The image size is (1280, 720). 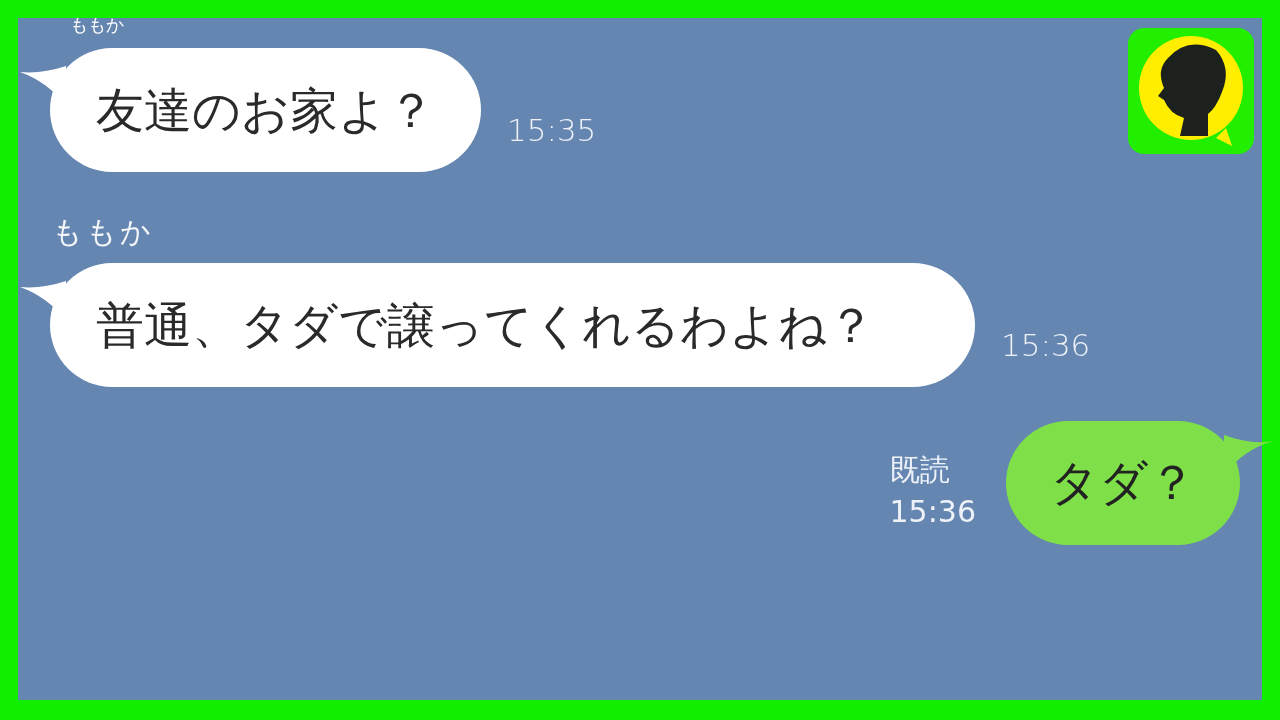 I want to click on person-icon, so click(x=1191, y=91).